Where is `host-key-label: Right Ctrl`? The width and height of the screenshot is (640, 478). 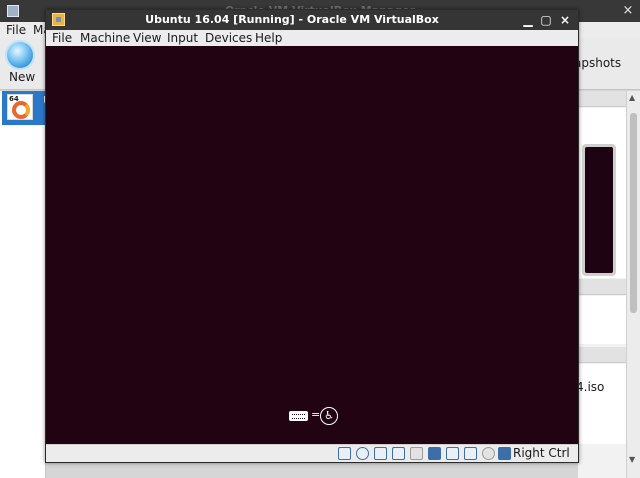 host-key-label: Right Ctrl is located at coordinates (541, 453).